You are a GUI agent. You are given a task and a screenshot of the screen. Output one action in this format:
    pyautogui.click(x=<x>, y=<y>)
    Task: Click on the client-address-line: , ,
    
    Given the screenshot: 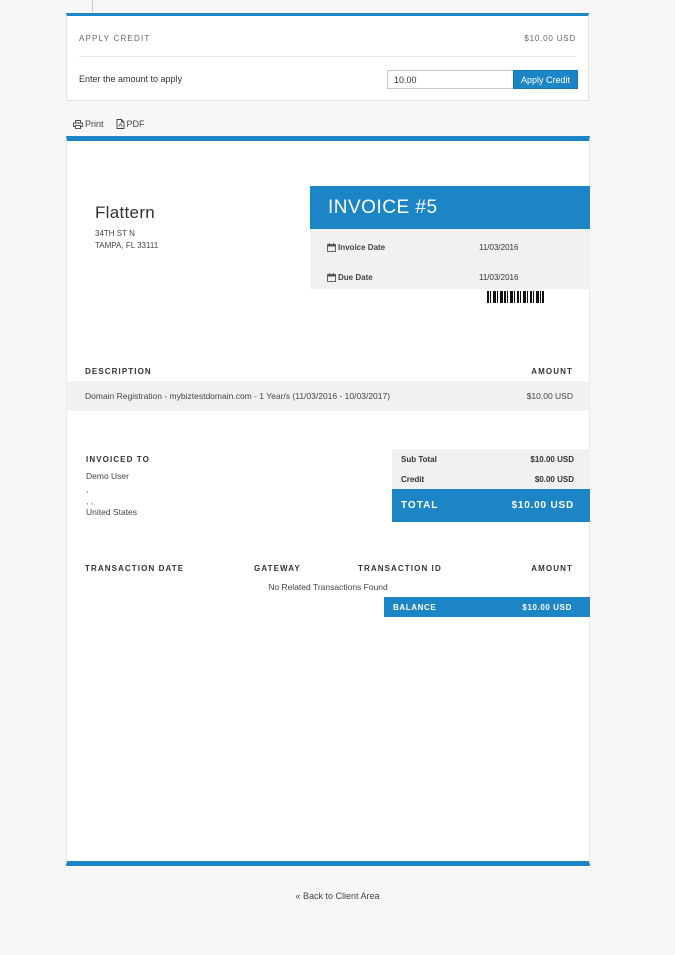 What is the action you would take?
    pyautogui.click(x=90, y=501)
    